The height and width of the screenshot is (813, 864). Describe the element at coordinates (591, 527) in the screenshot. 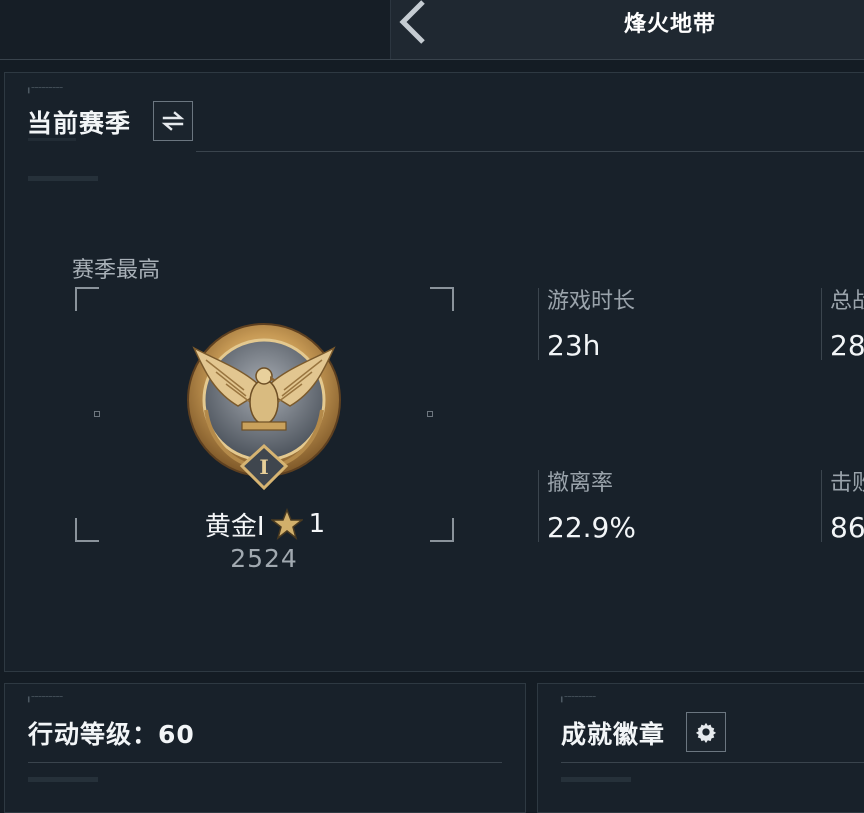

I see `stat-value: 22.9%` at that location.